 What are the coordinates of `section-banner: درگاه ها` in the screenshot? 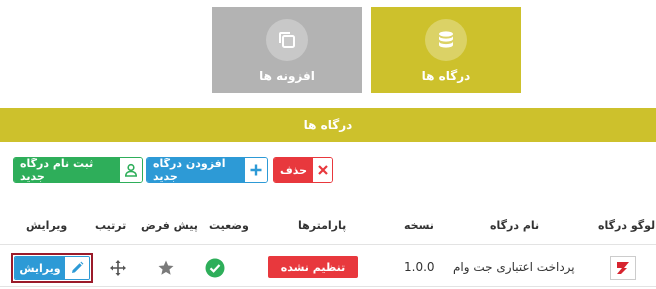 It's located at (328, 125).